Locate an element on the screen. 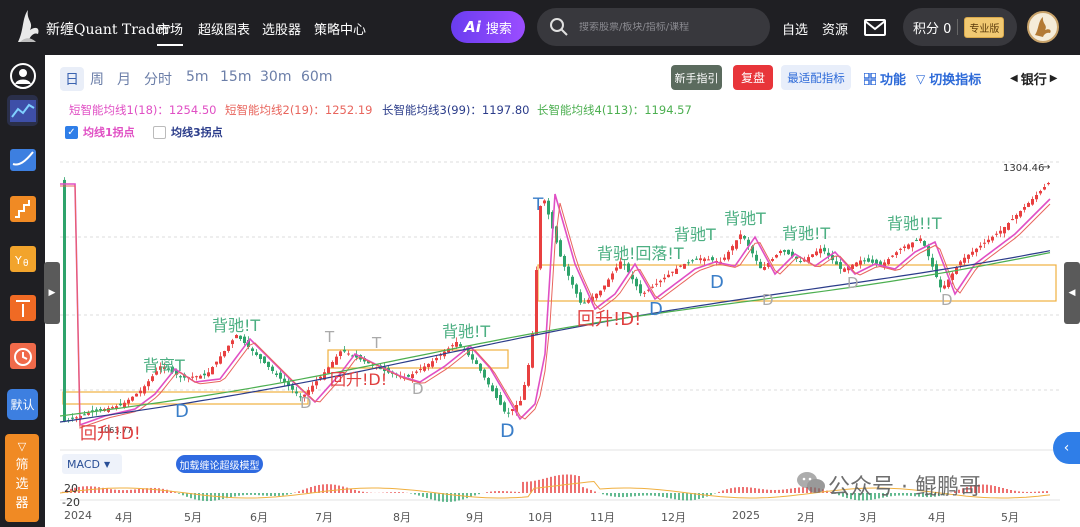 This screenshot has height=527, width=1080. sidebar-indicator: Y θ is located at coordinates (22, 258).